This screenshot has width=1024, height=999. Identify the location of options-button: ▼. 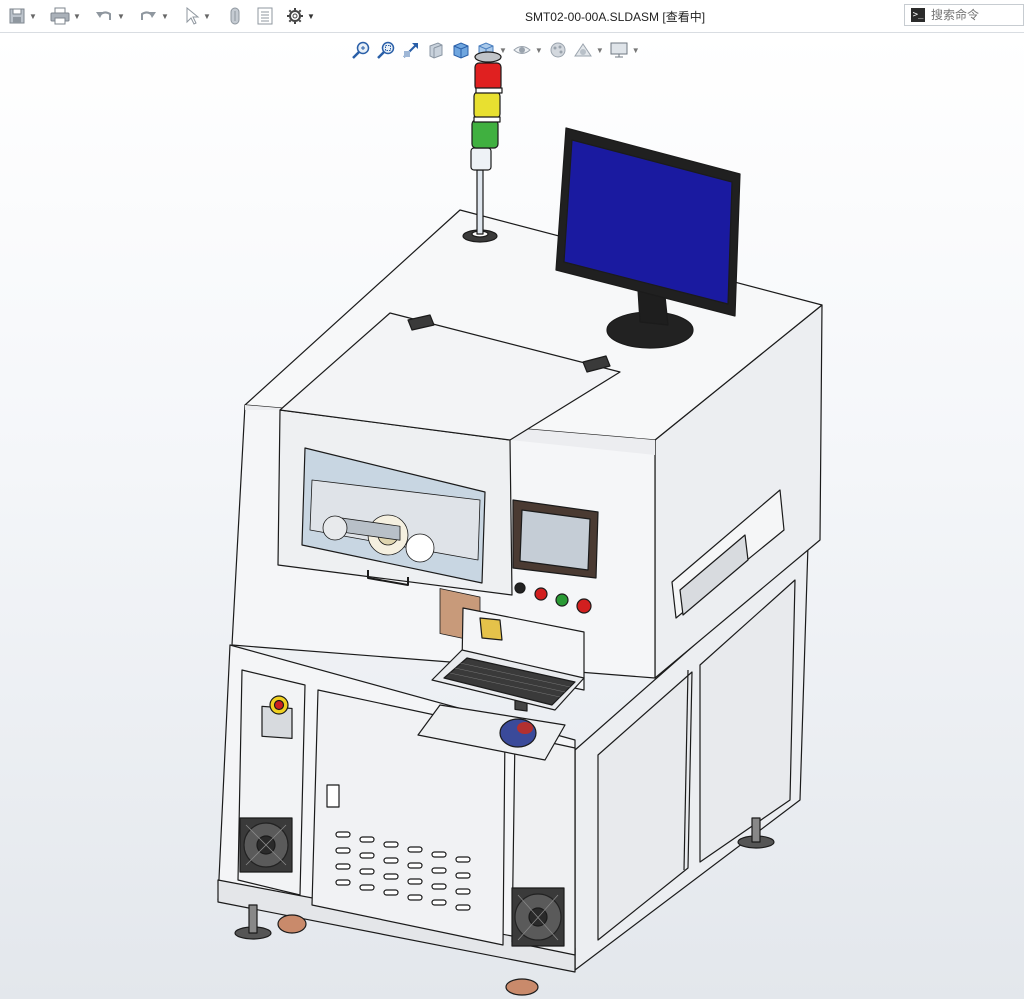
(300, 16).